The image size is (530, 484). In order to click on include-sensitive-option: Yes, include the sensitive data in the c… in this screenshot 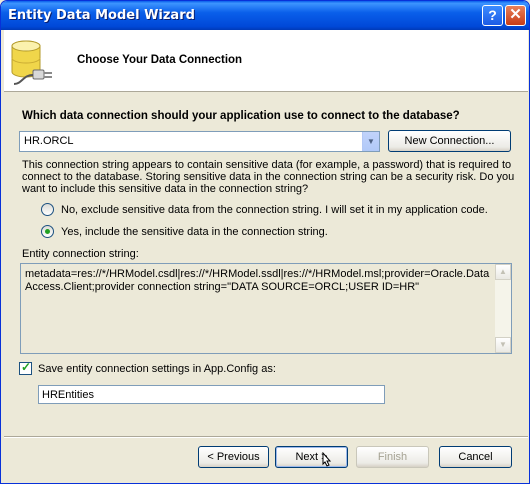, I will do `click(201, 232)`.